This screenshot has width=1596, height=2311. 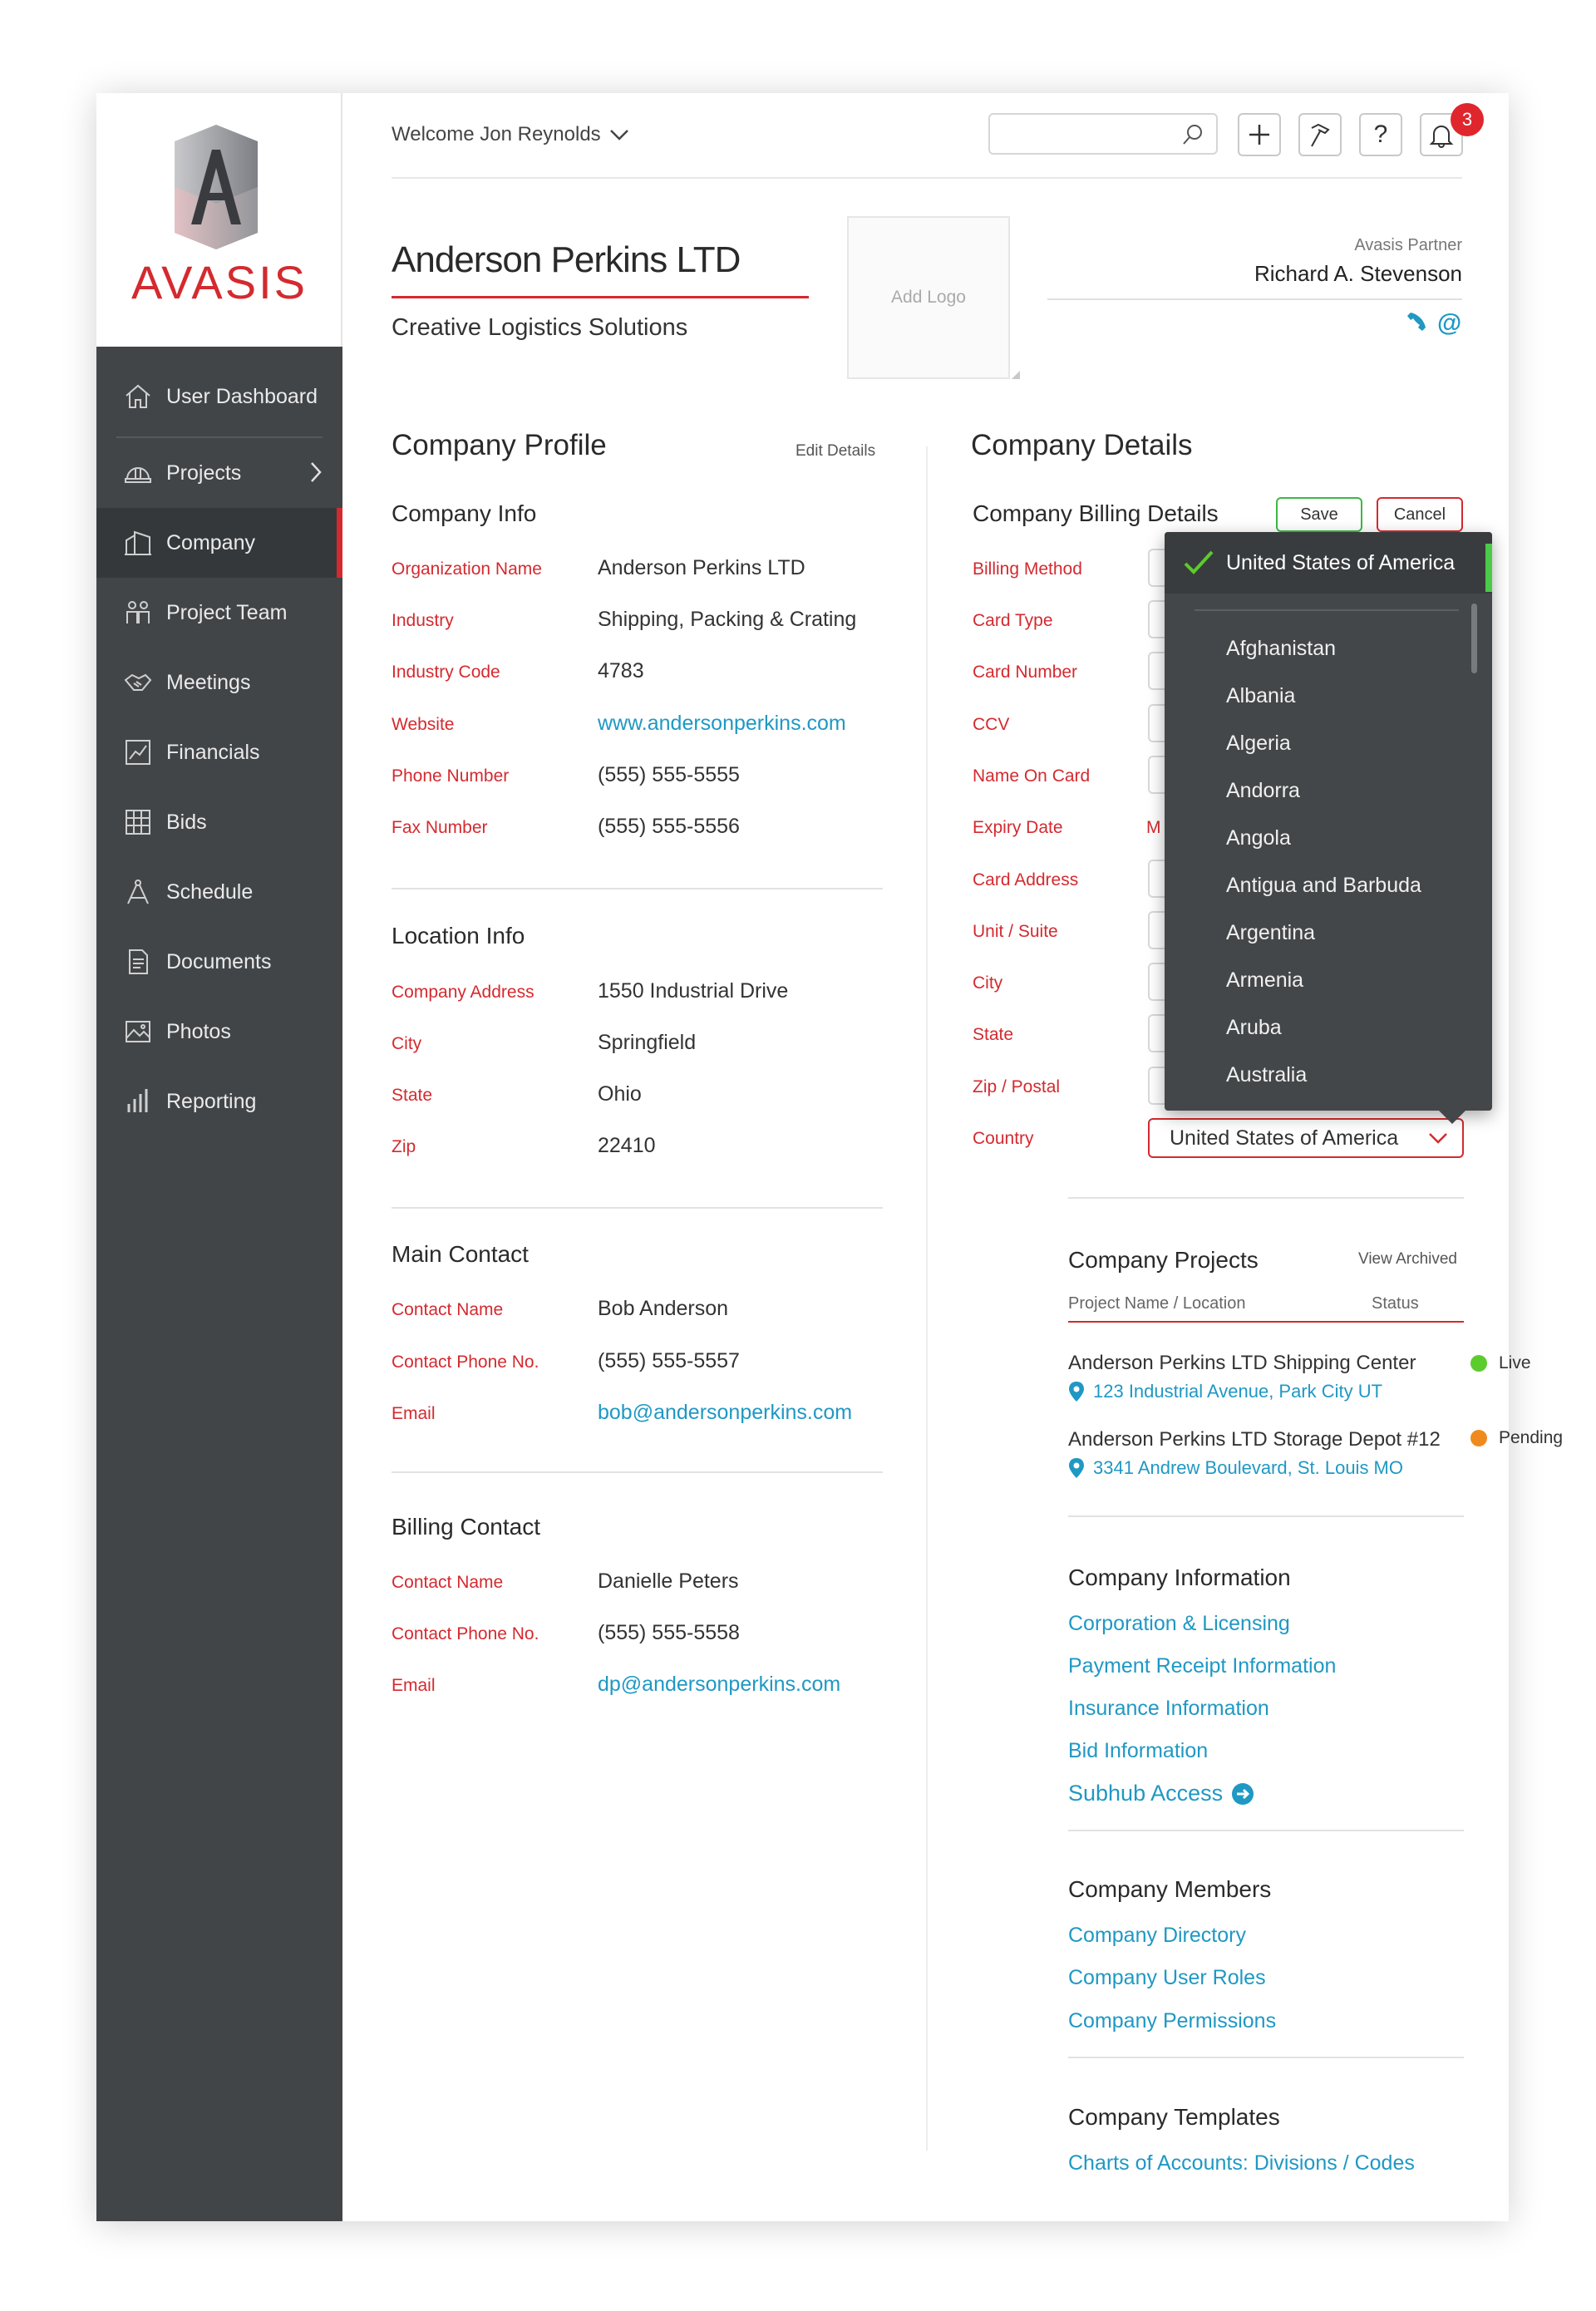 What do you see at coordinates (1323, 1028) in the screenshot?
I see `country-option: Aruba` at bounding box center [1323, 1028].